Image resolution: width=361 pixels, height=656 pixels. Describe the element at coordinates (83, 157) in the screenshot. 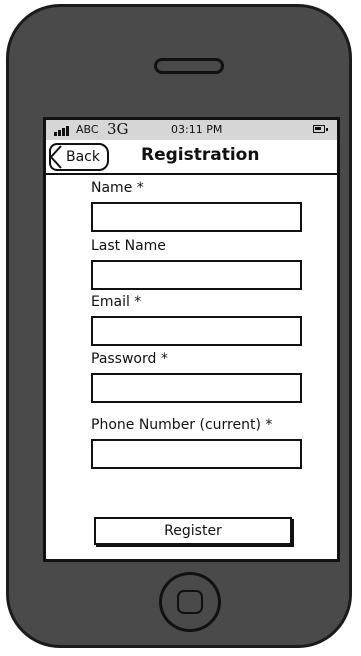

I see `back-button-label: Back` at that location.